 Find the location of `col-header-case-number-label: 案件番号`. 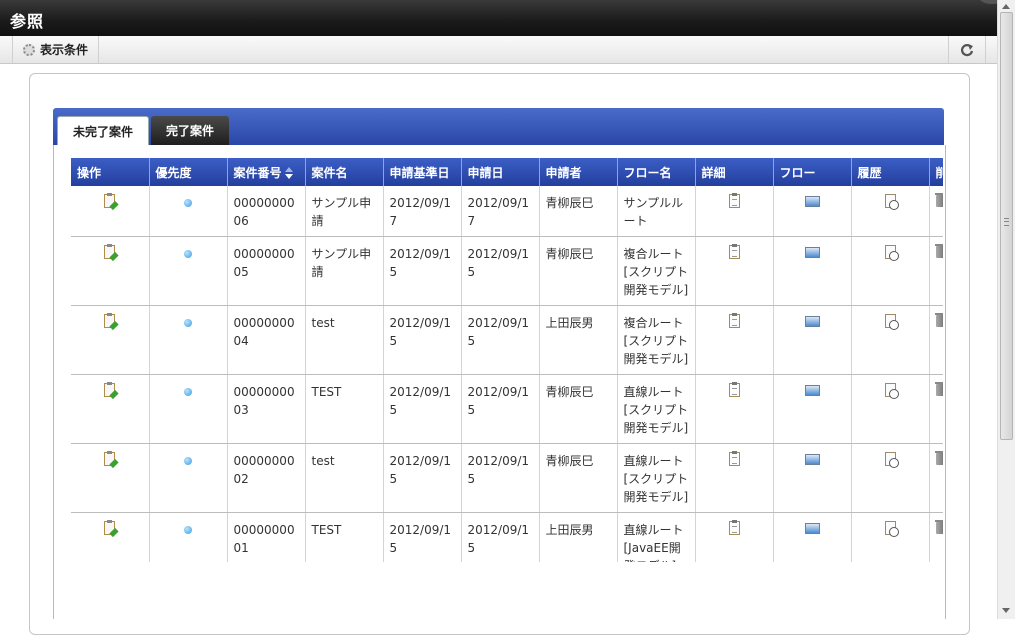

col-header-case-number-label: 案件番号 is located at coordinates (257, 172).